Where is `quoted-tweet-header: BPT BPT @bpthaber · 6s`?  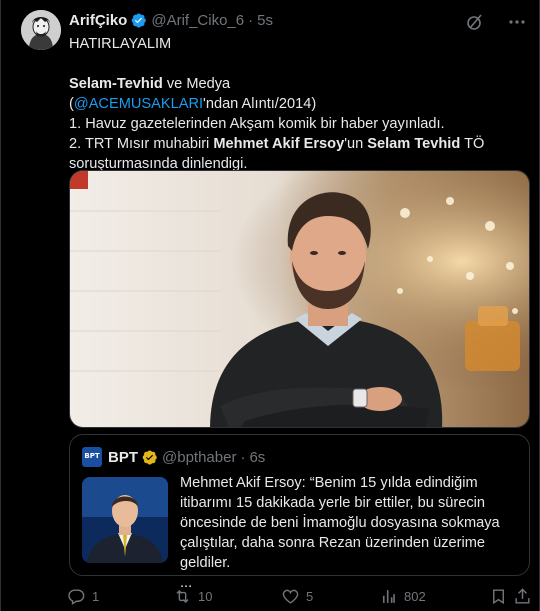 quoted-tweet-header: BPT BPT @bpthaber · 6s is located at coordinates (173, 457).